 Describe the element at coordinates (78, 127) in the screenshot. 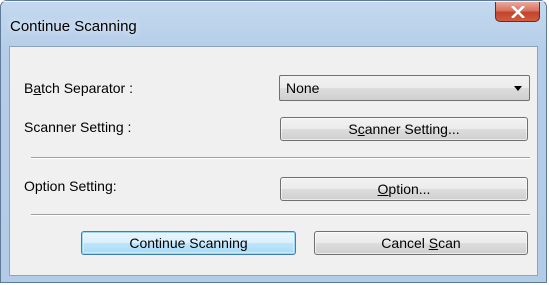

I see `scanner-setting-label: Scanner Setting :` at that location.